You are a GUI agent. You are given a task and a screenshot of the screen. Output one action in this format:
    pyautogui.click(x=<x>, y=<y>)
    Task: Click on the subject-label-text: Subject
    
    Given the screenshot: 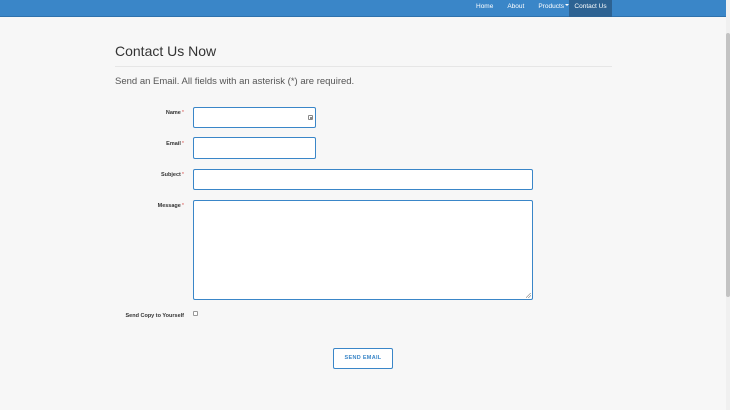 What is the action you would take?
    pyautogui.click(x=170, y=175)
    